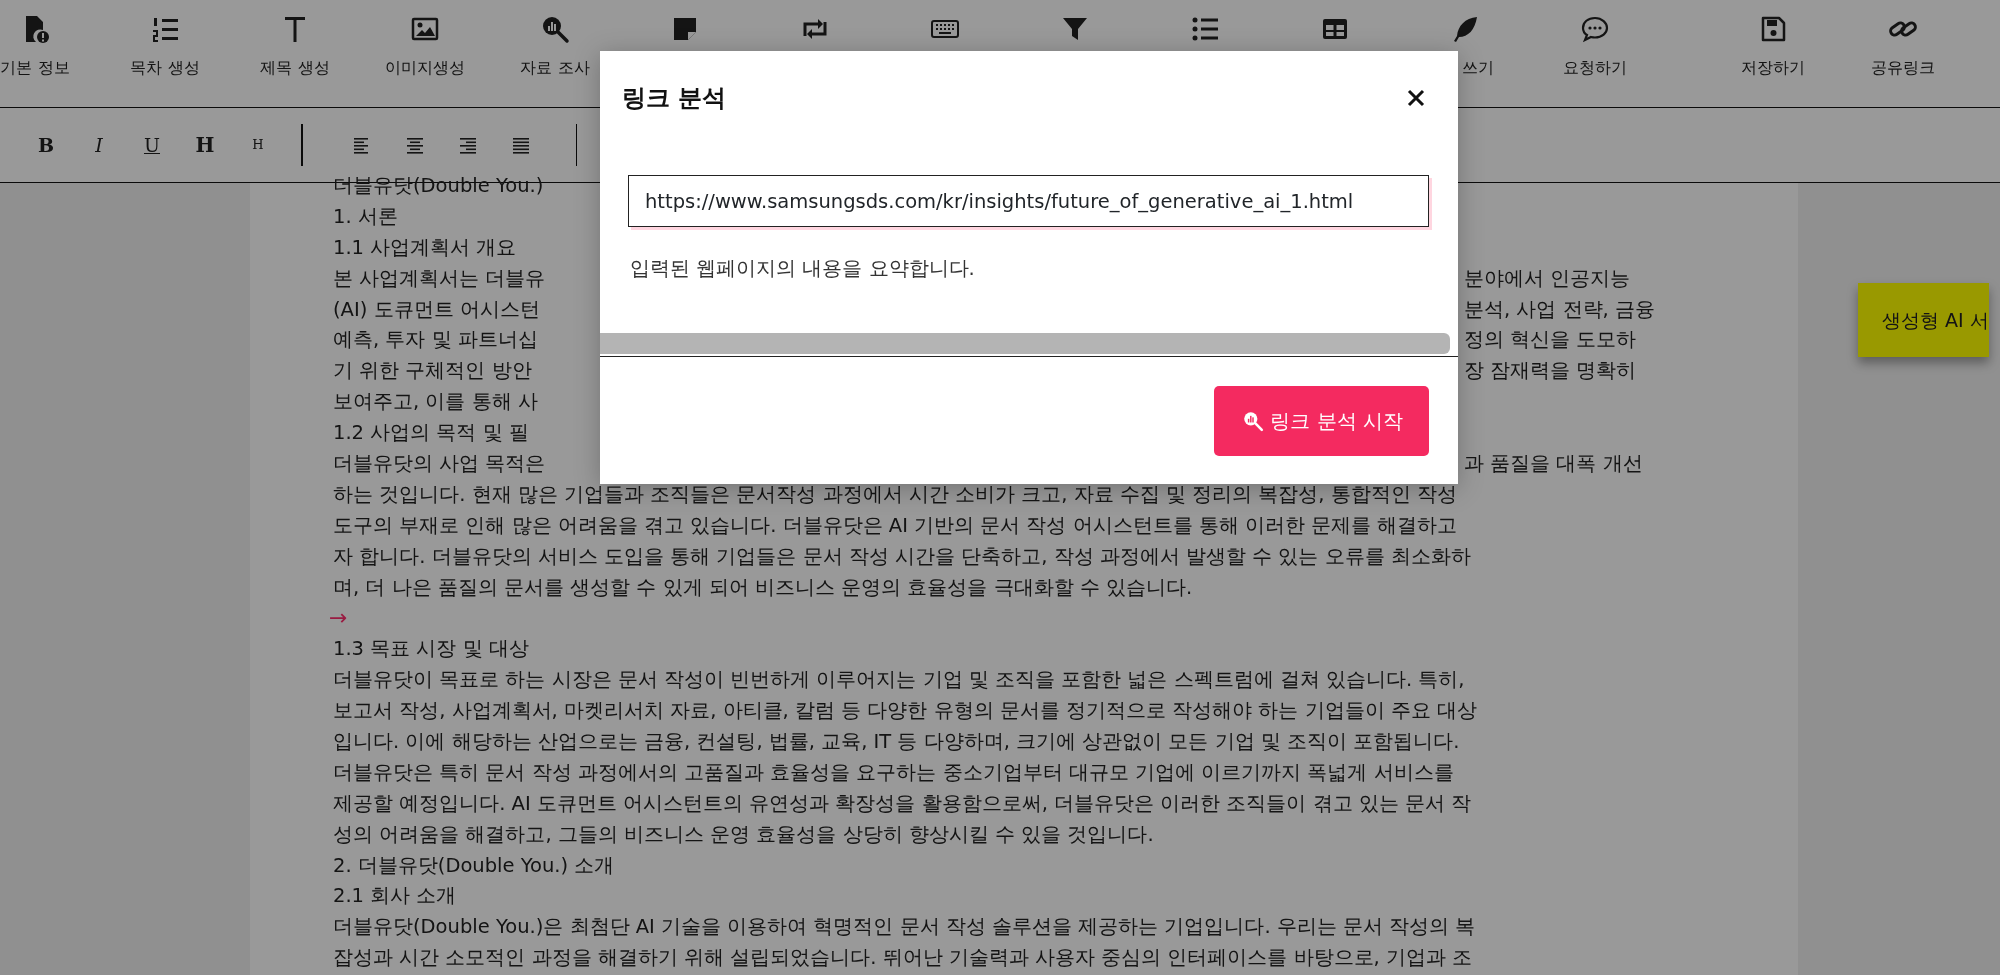  Describe the element at coordinates (1559, 309) in the screenshot. I see `document-text: 분석, 사업 전략, 금융` at that location.